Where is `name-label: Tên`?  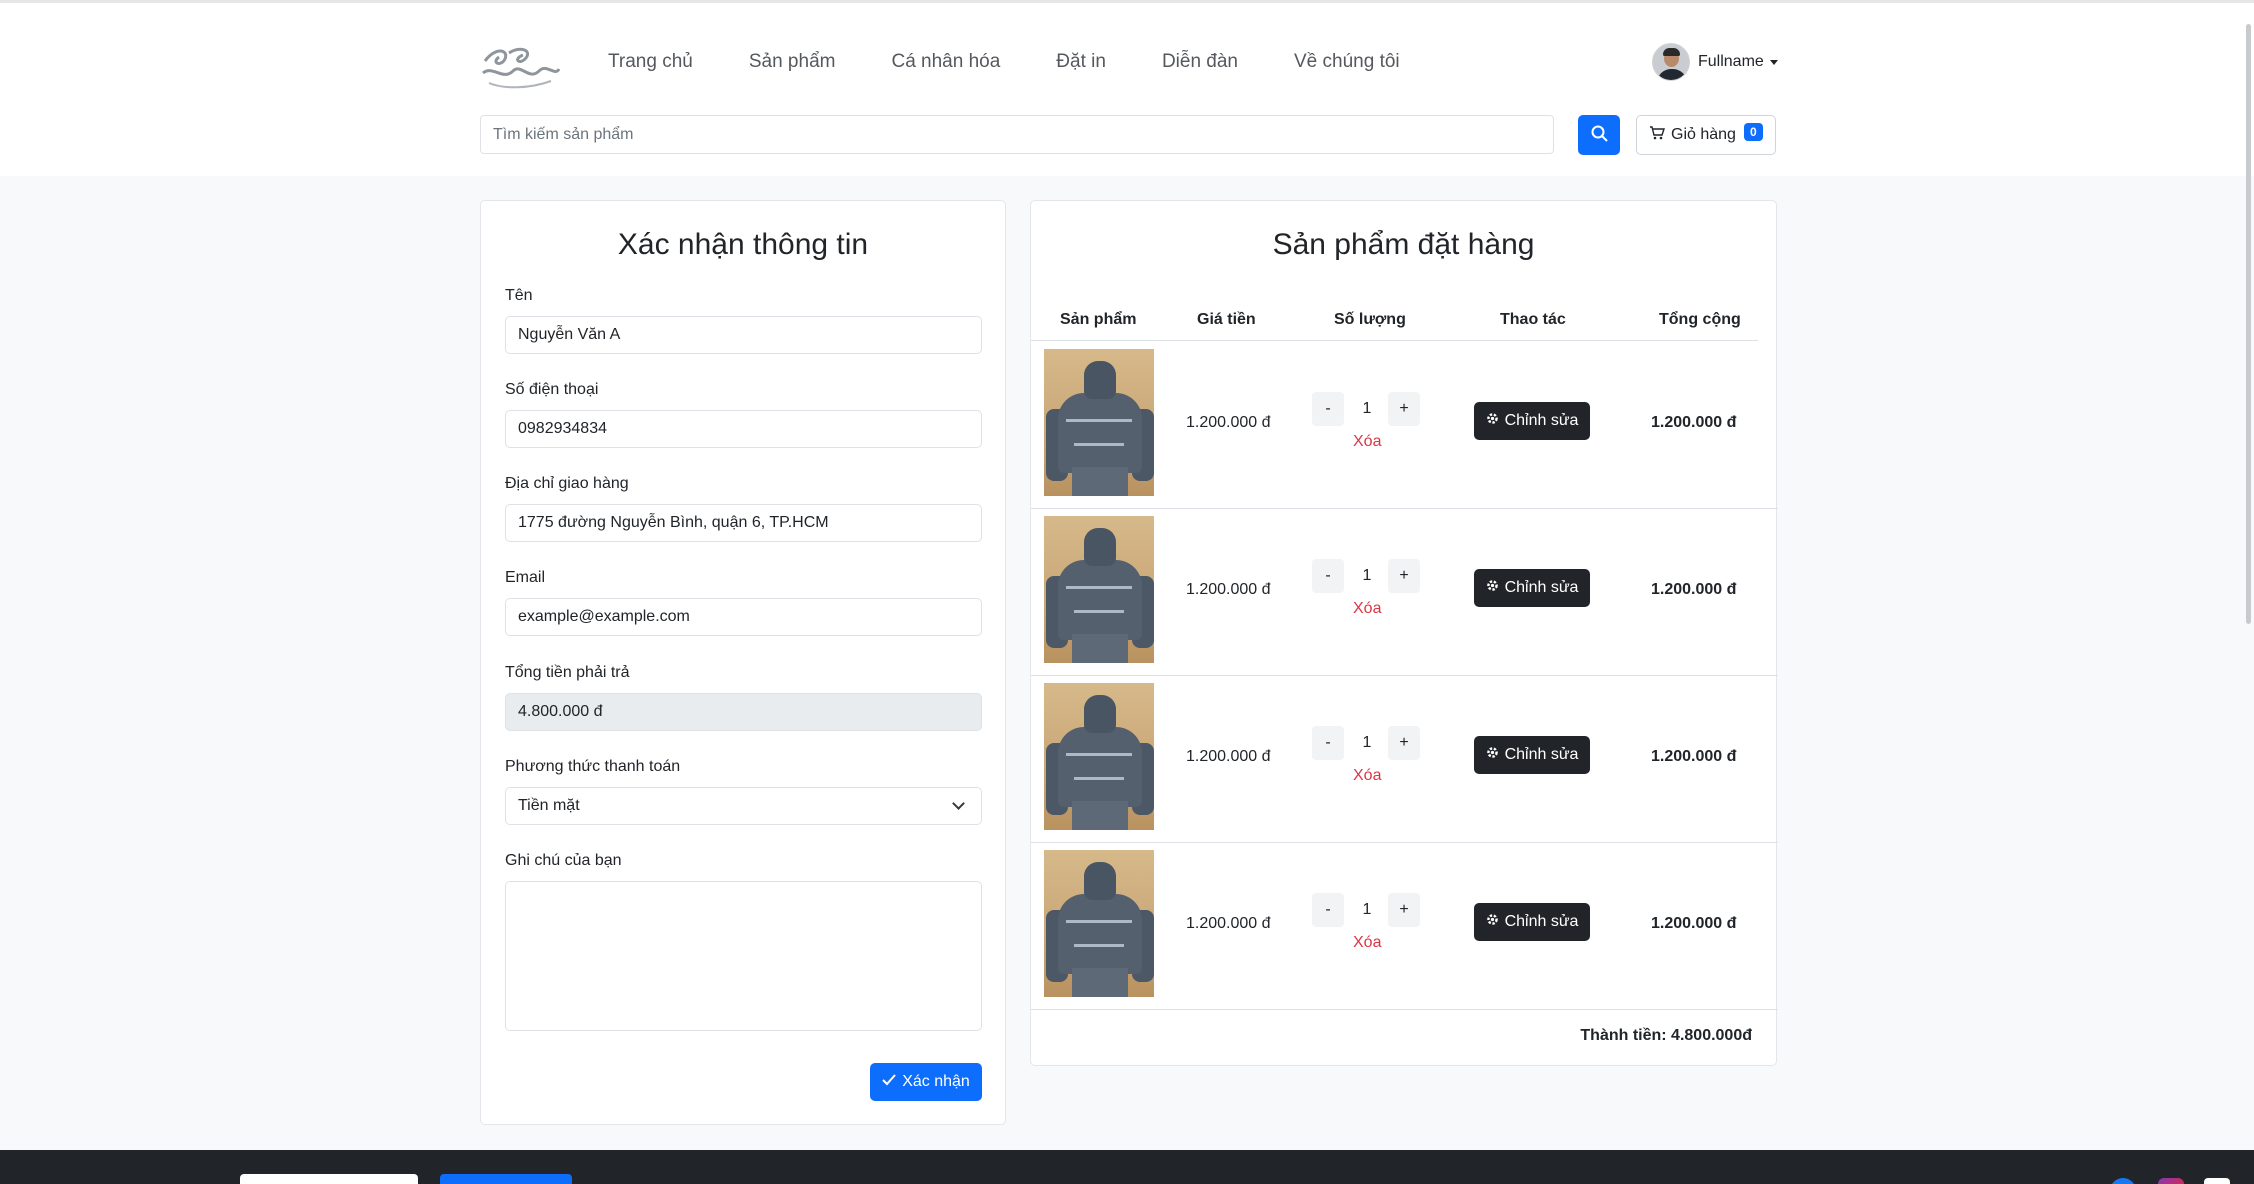
name-label: Tên is located at coordinates (519, 295).